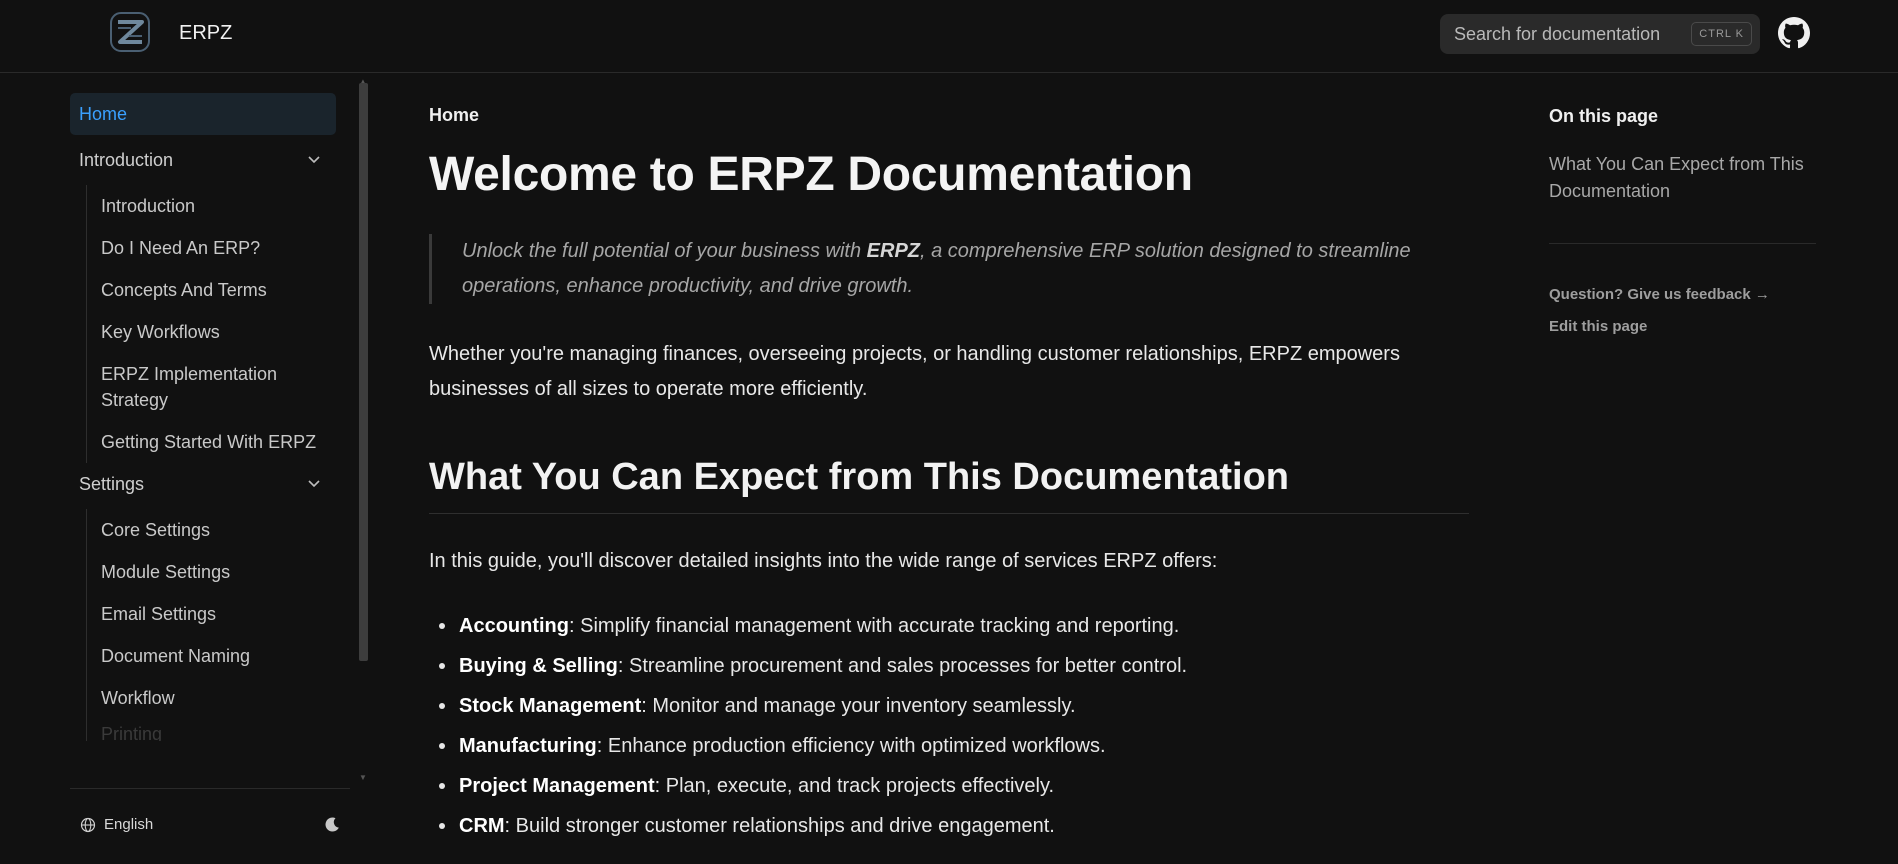 This screenshot has height=864, width=1898. I want to click on sidebar-item-label: Settings, so click(112, 484).